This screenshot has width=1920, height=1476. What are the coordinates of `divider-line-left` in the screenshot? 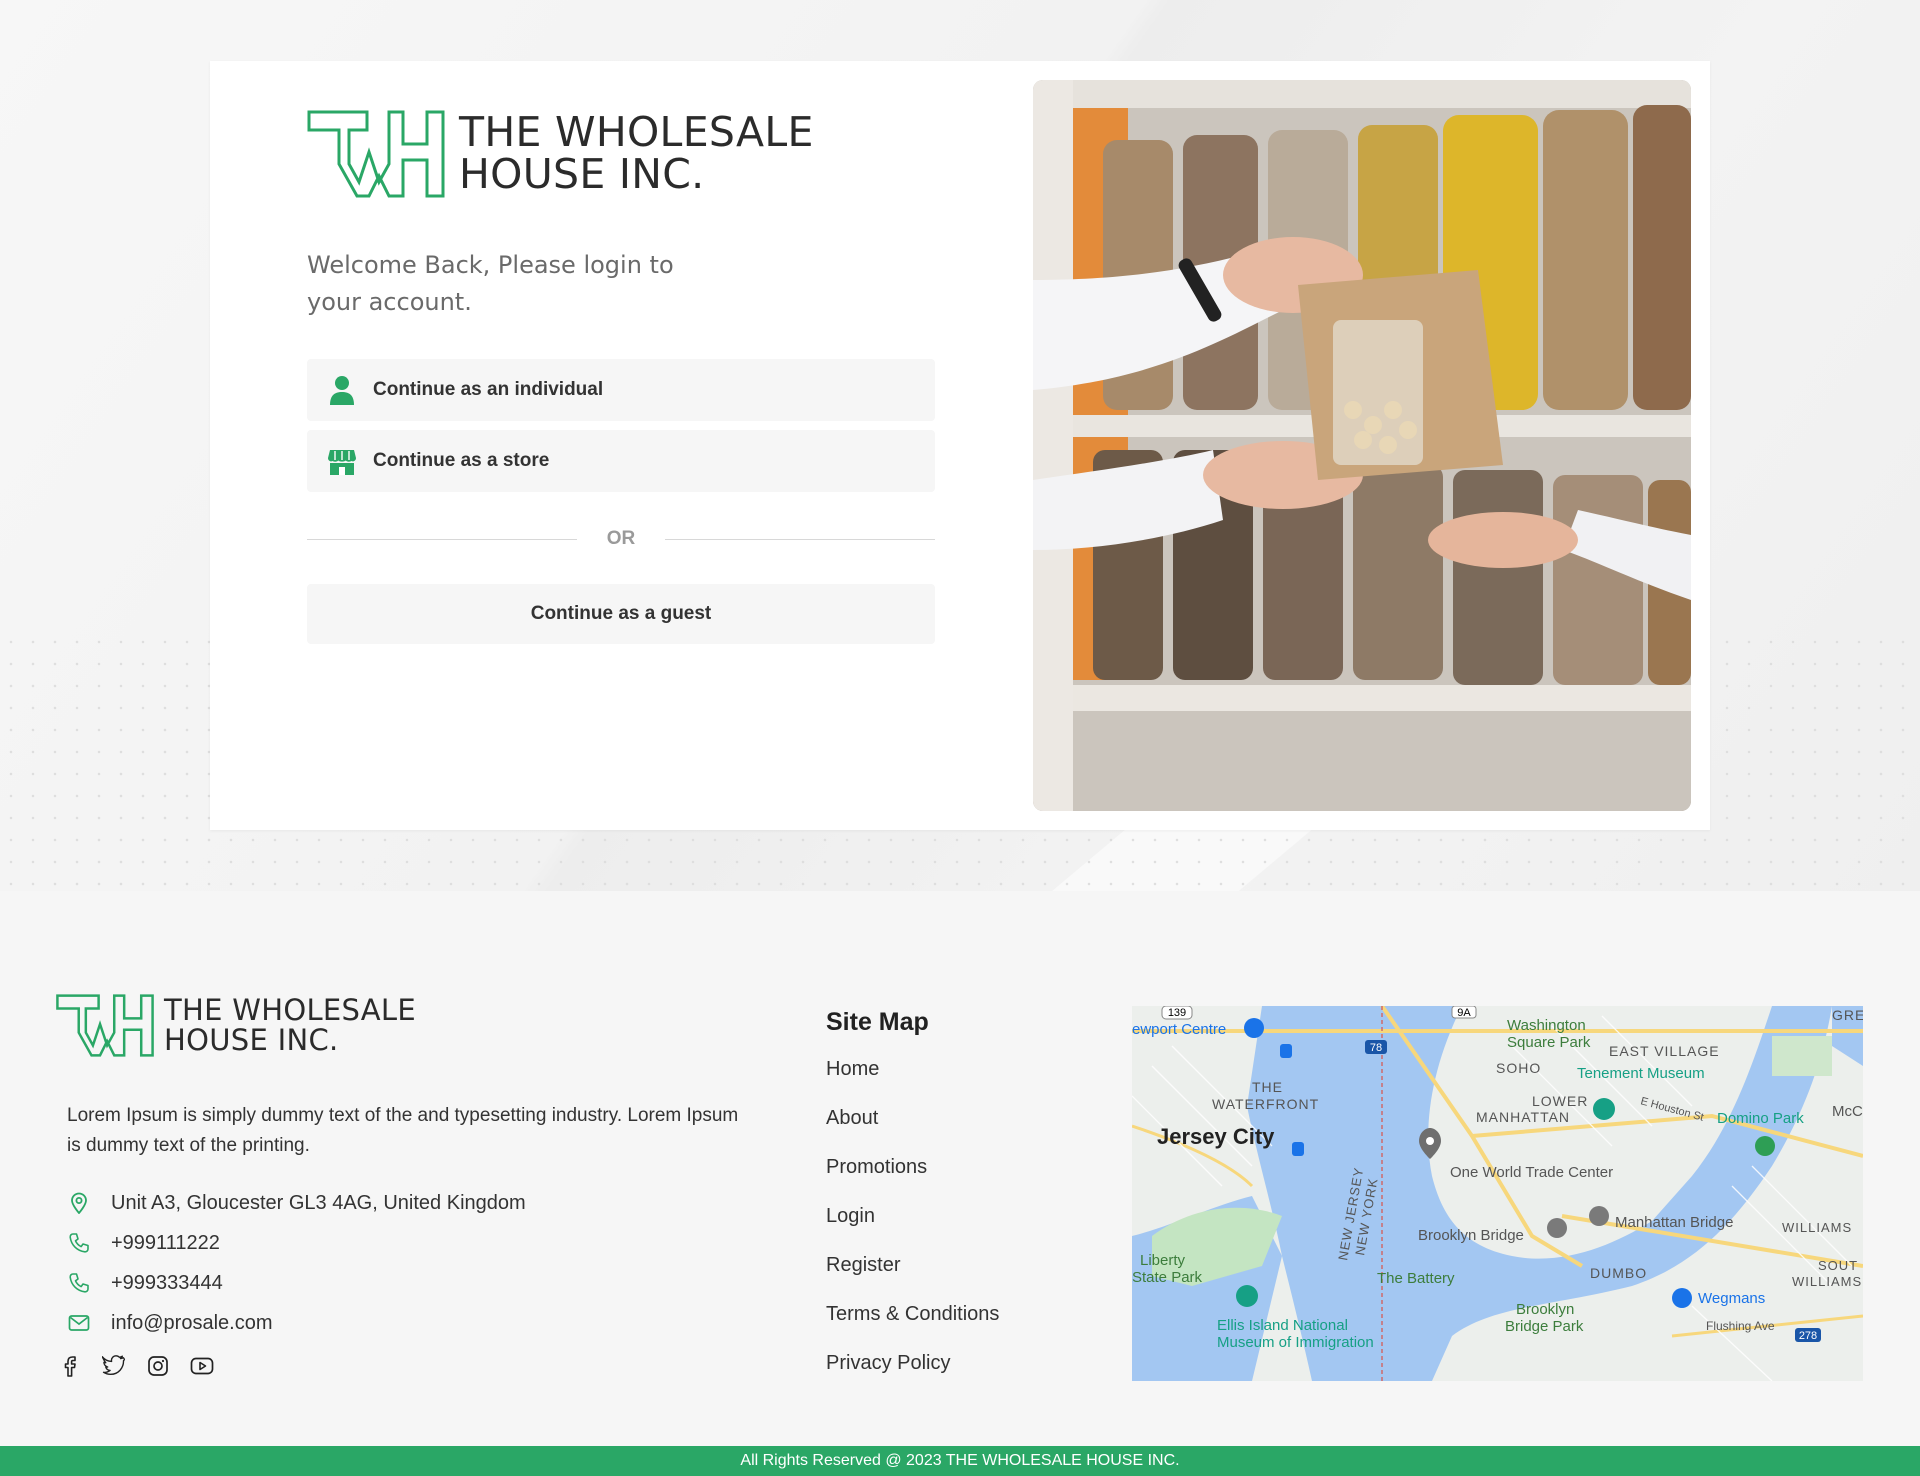 It's located at (442, 539).